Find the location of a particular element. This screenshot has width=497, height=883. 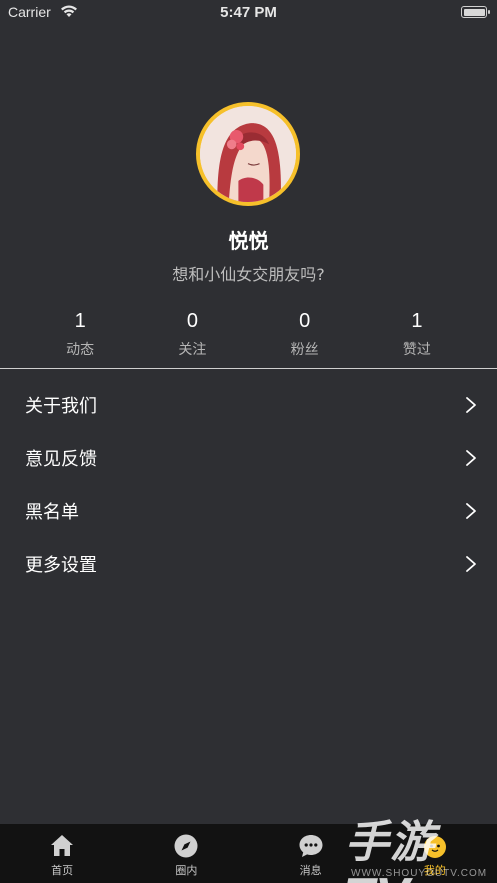

avatar is located at coordinates (248, 154).